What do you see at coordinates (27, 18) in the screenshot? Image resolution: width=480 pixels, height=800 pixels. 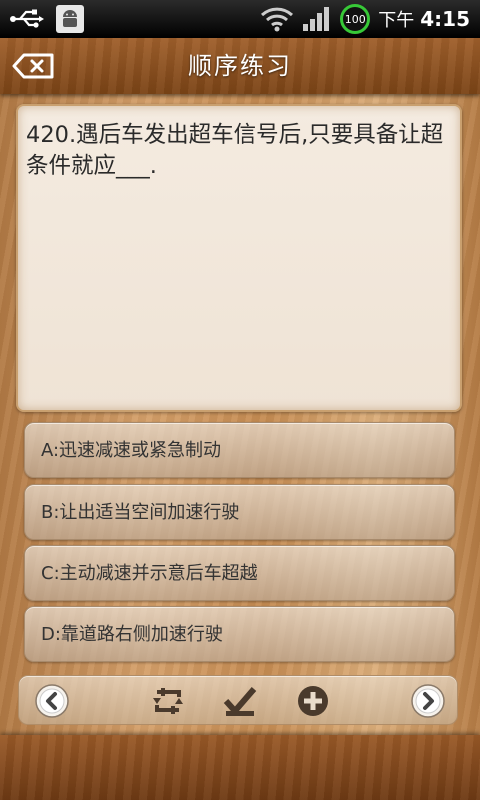 I see `usb-icon` at bounding box center [27, 18].